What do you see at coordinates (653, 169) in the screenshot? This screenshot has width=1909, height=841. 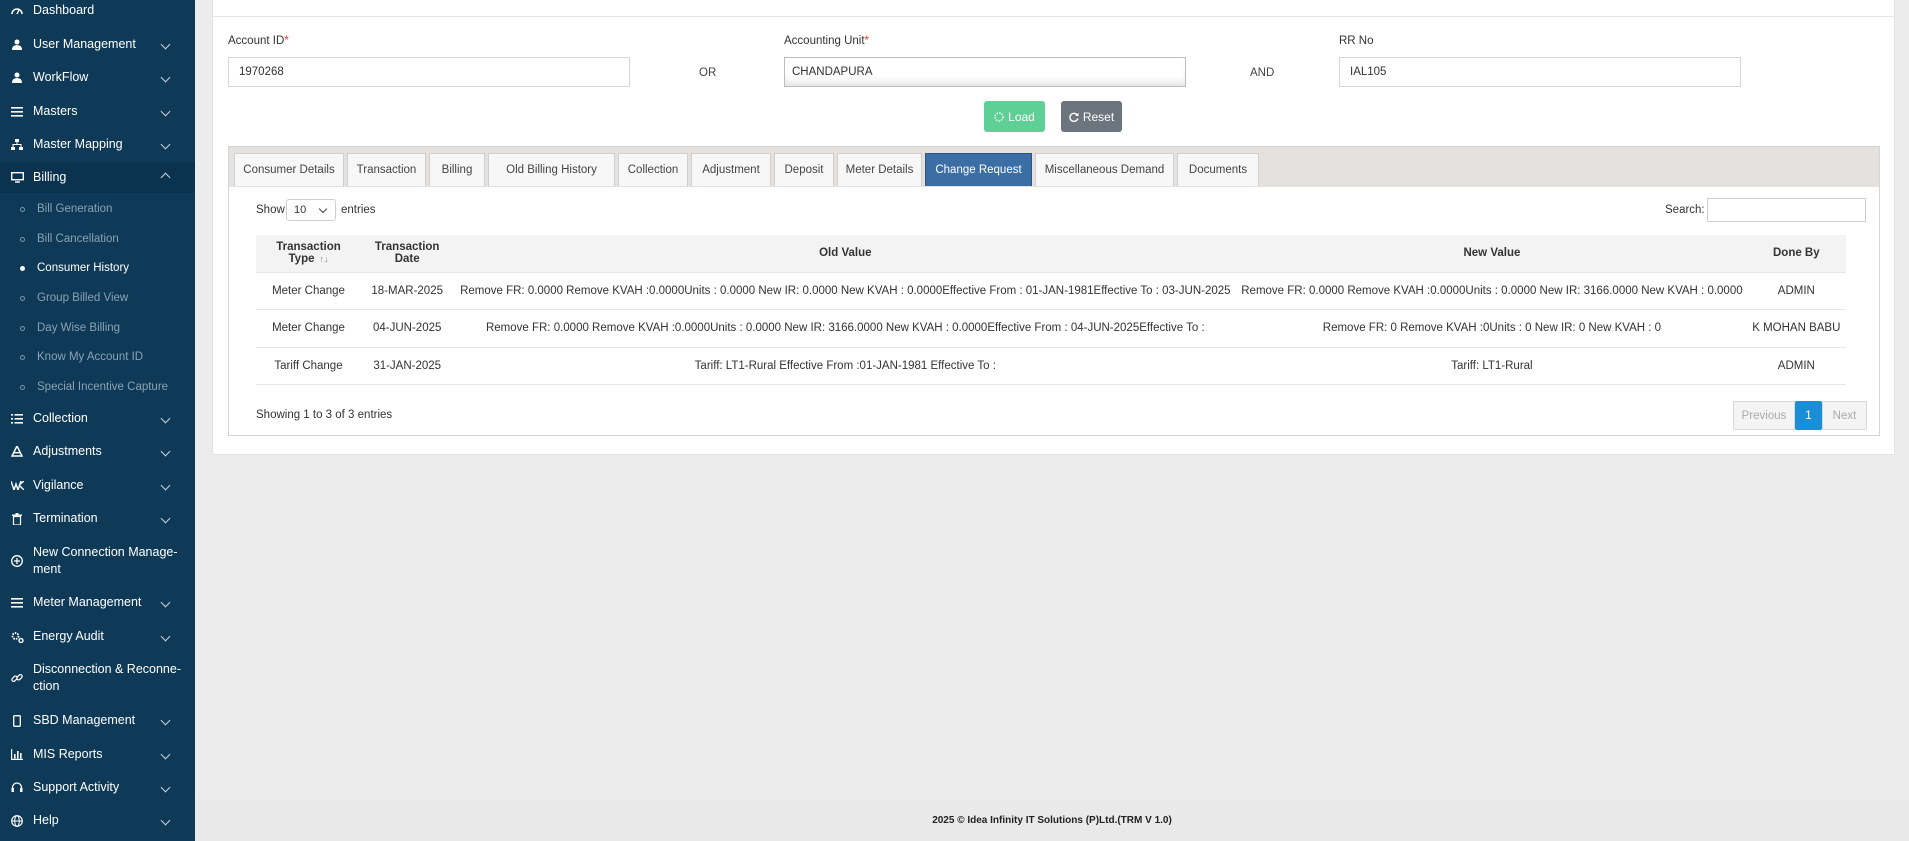 I see `tab-collection: Collection` at bounding box center [653, 169].